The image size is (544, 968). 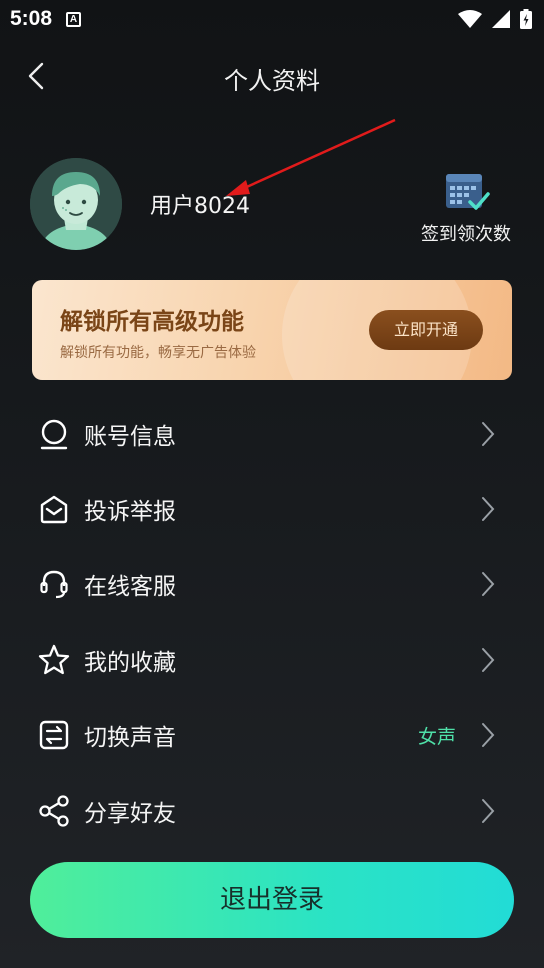 What do you see at coordinates (436, 736) in the screenshot?
I see `voice-value: 女声` at bounding box center [436, 736].